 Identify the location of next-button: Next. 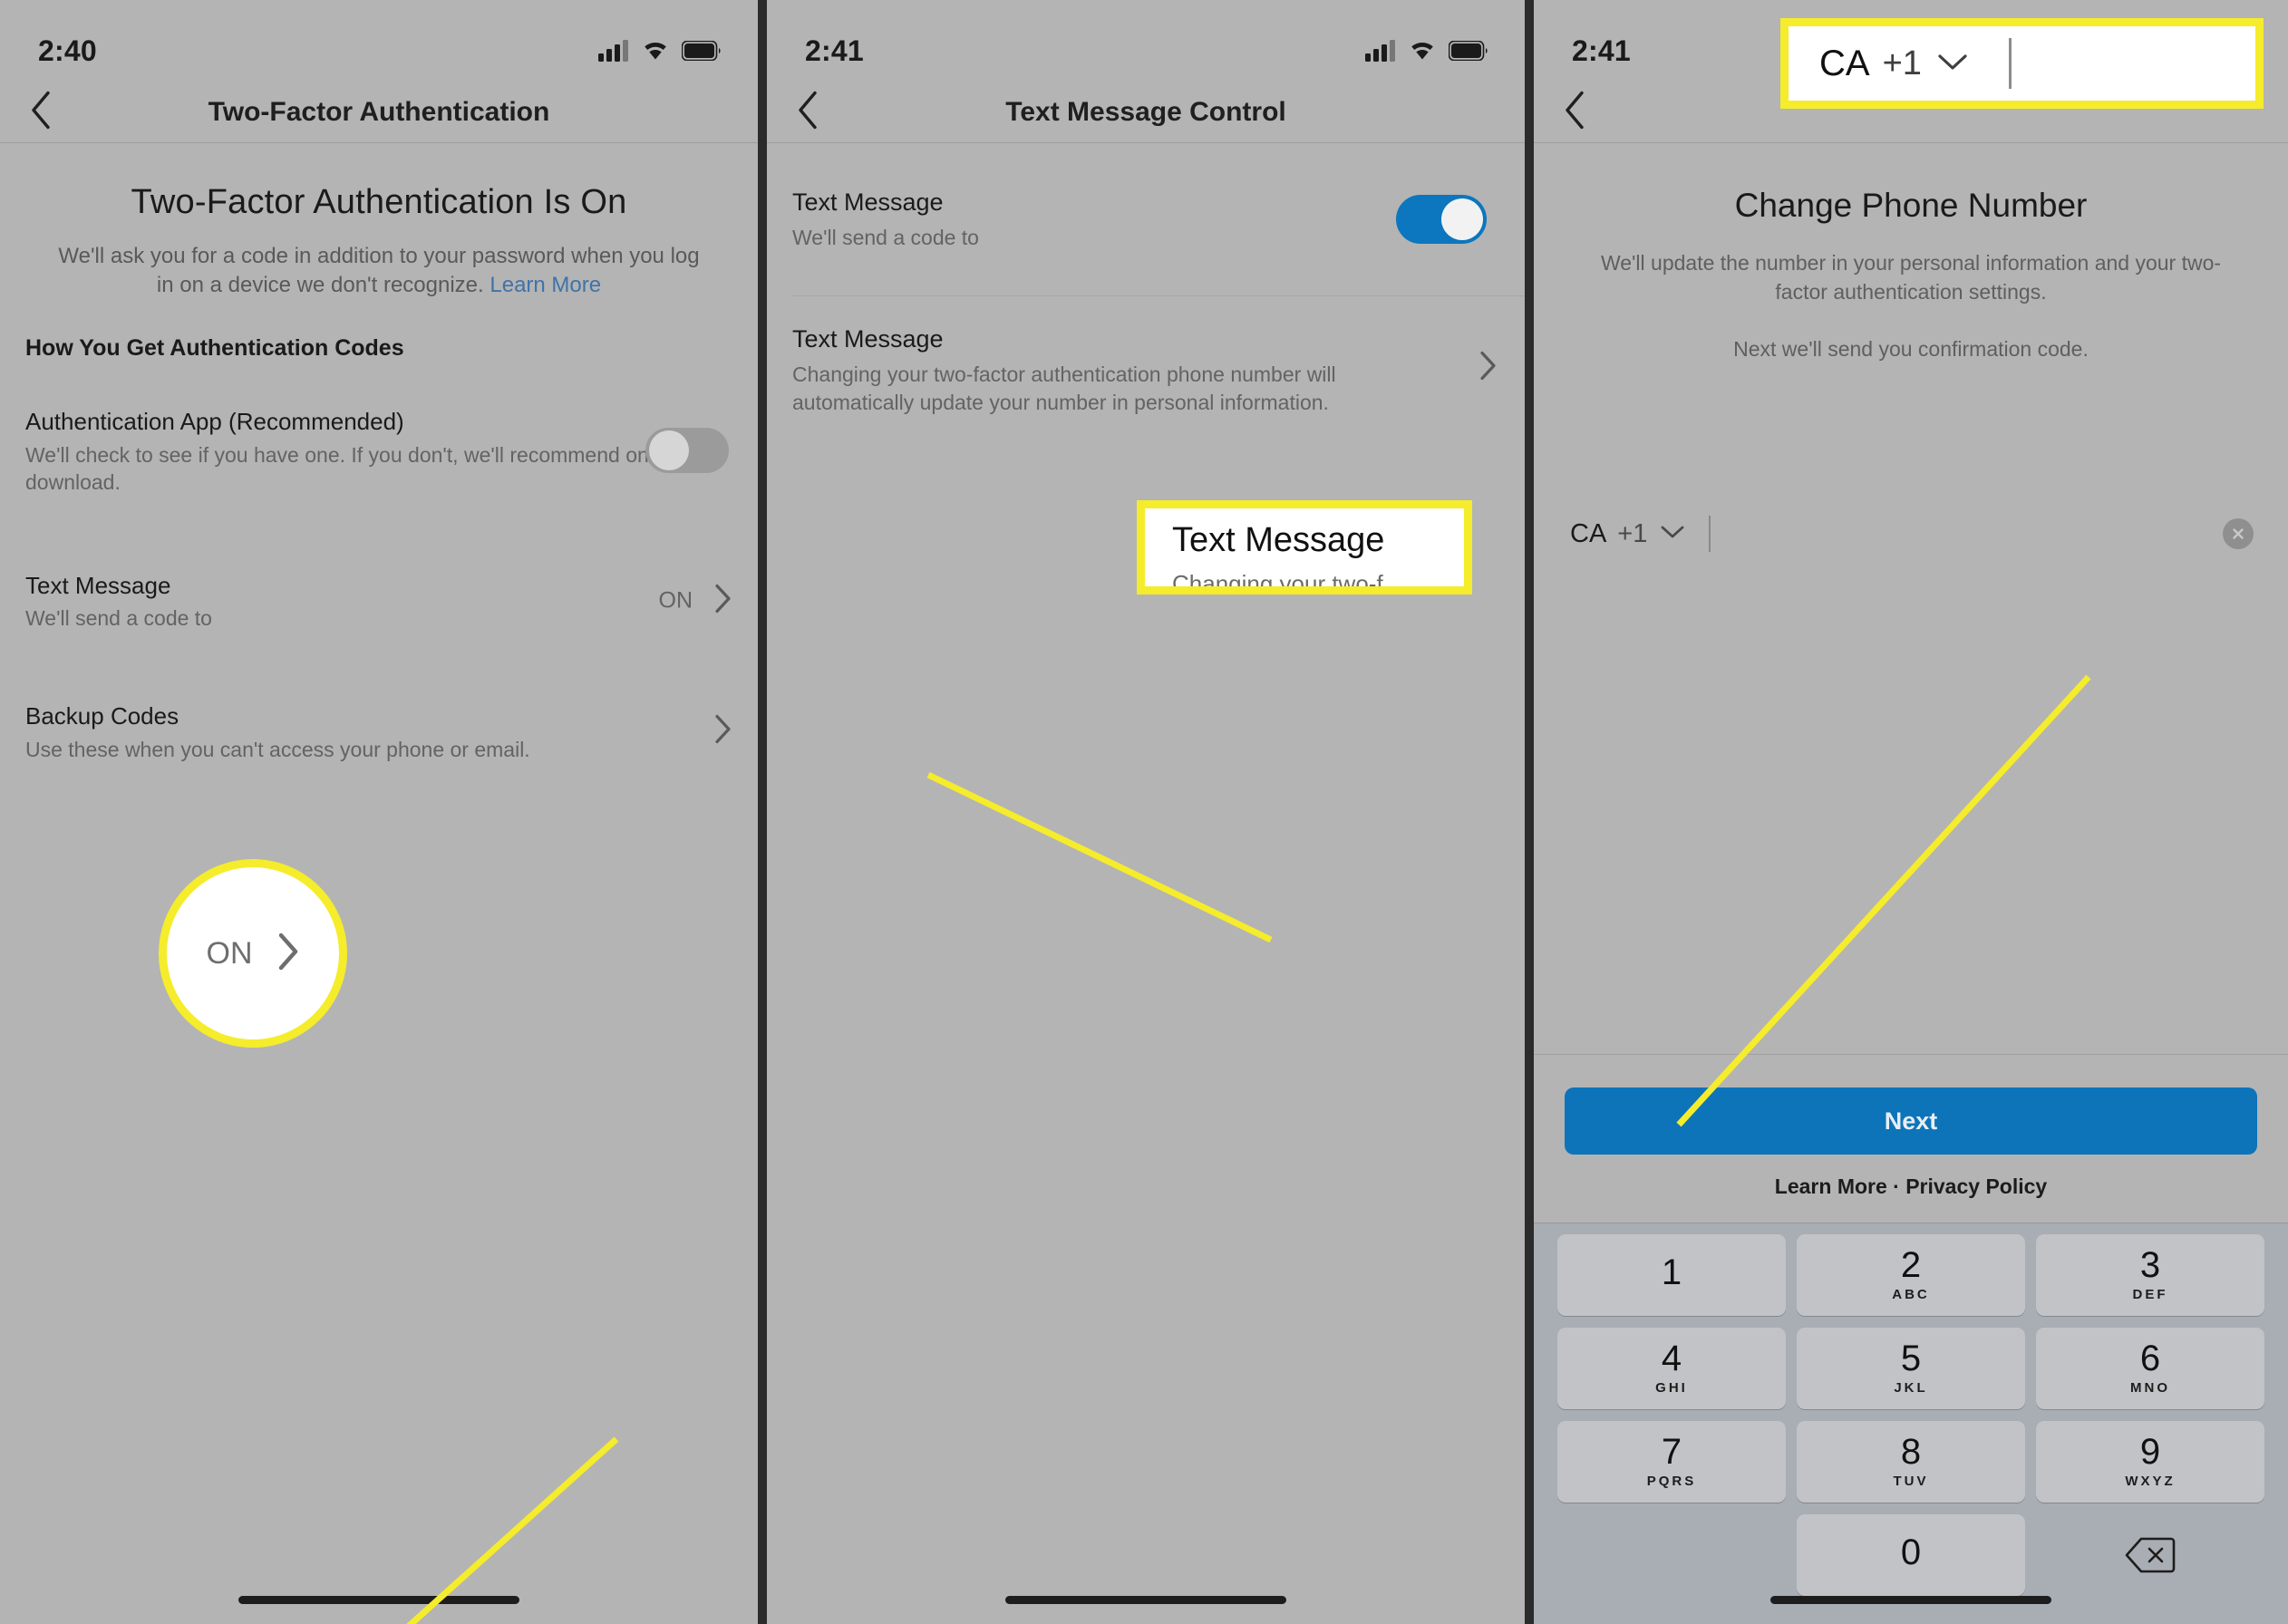
(1911, 1121).